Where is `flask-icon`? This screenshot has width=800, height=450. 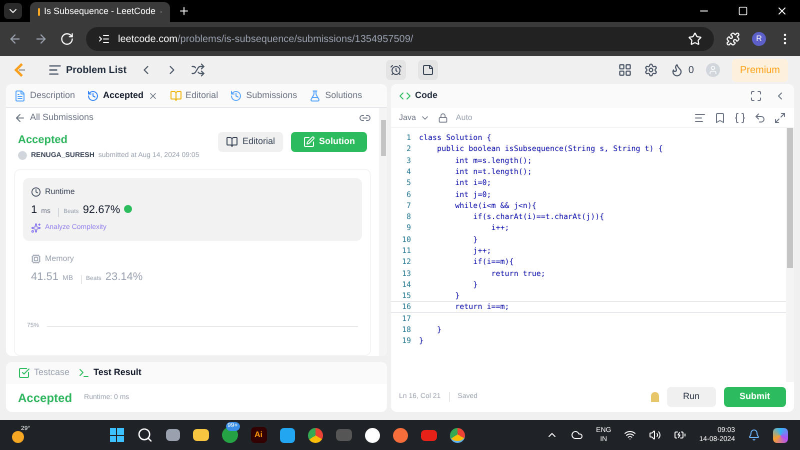 flask-icon is located at coordinates (315, 96).